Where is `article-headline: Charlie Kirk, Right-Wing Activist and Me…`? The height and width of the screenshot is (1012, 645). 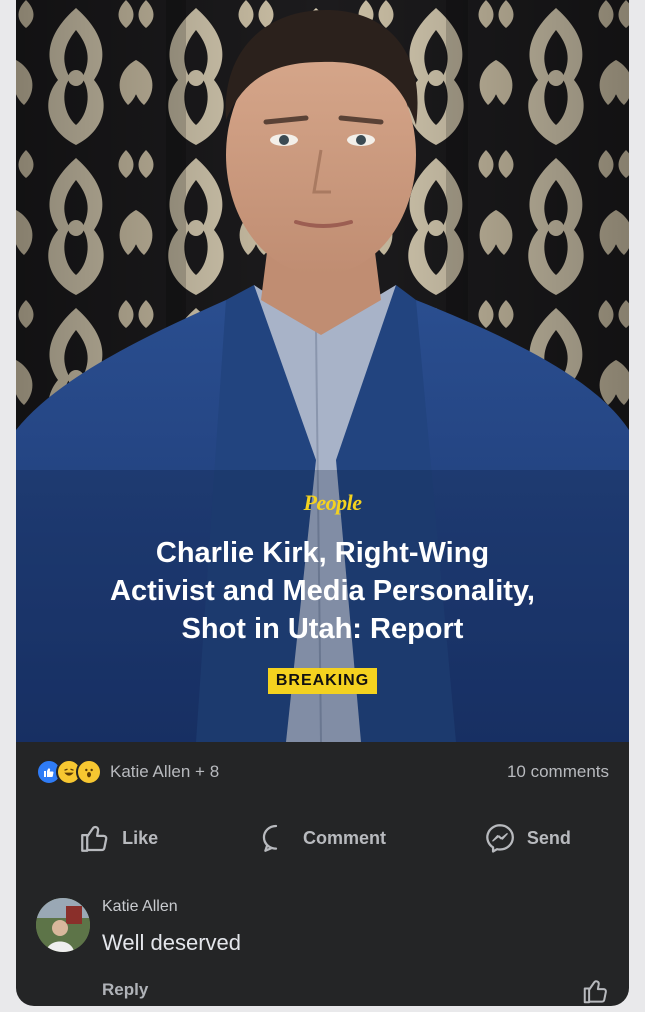 article-headline: Charlie Kirk, Right-Wing Activist and Me… is located at coordinates (322, 591).